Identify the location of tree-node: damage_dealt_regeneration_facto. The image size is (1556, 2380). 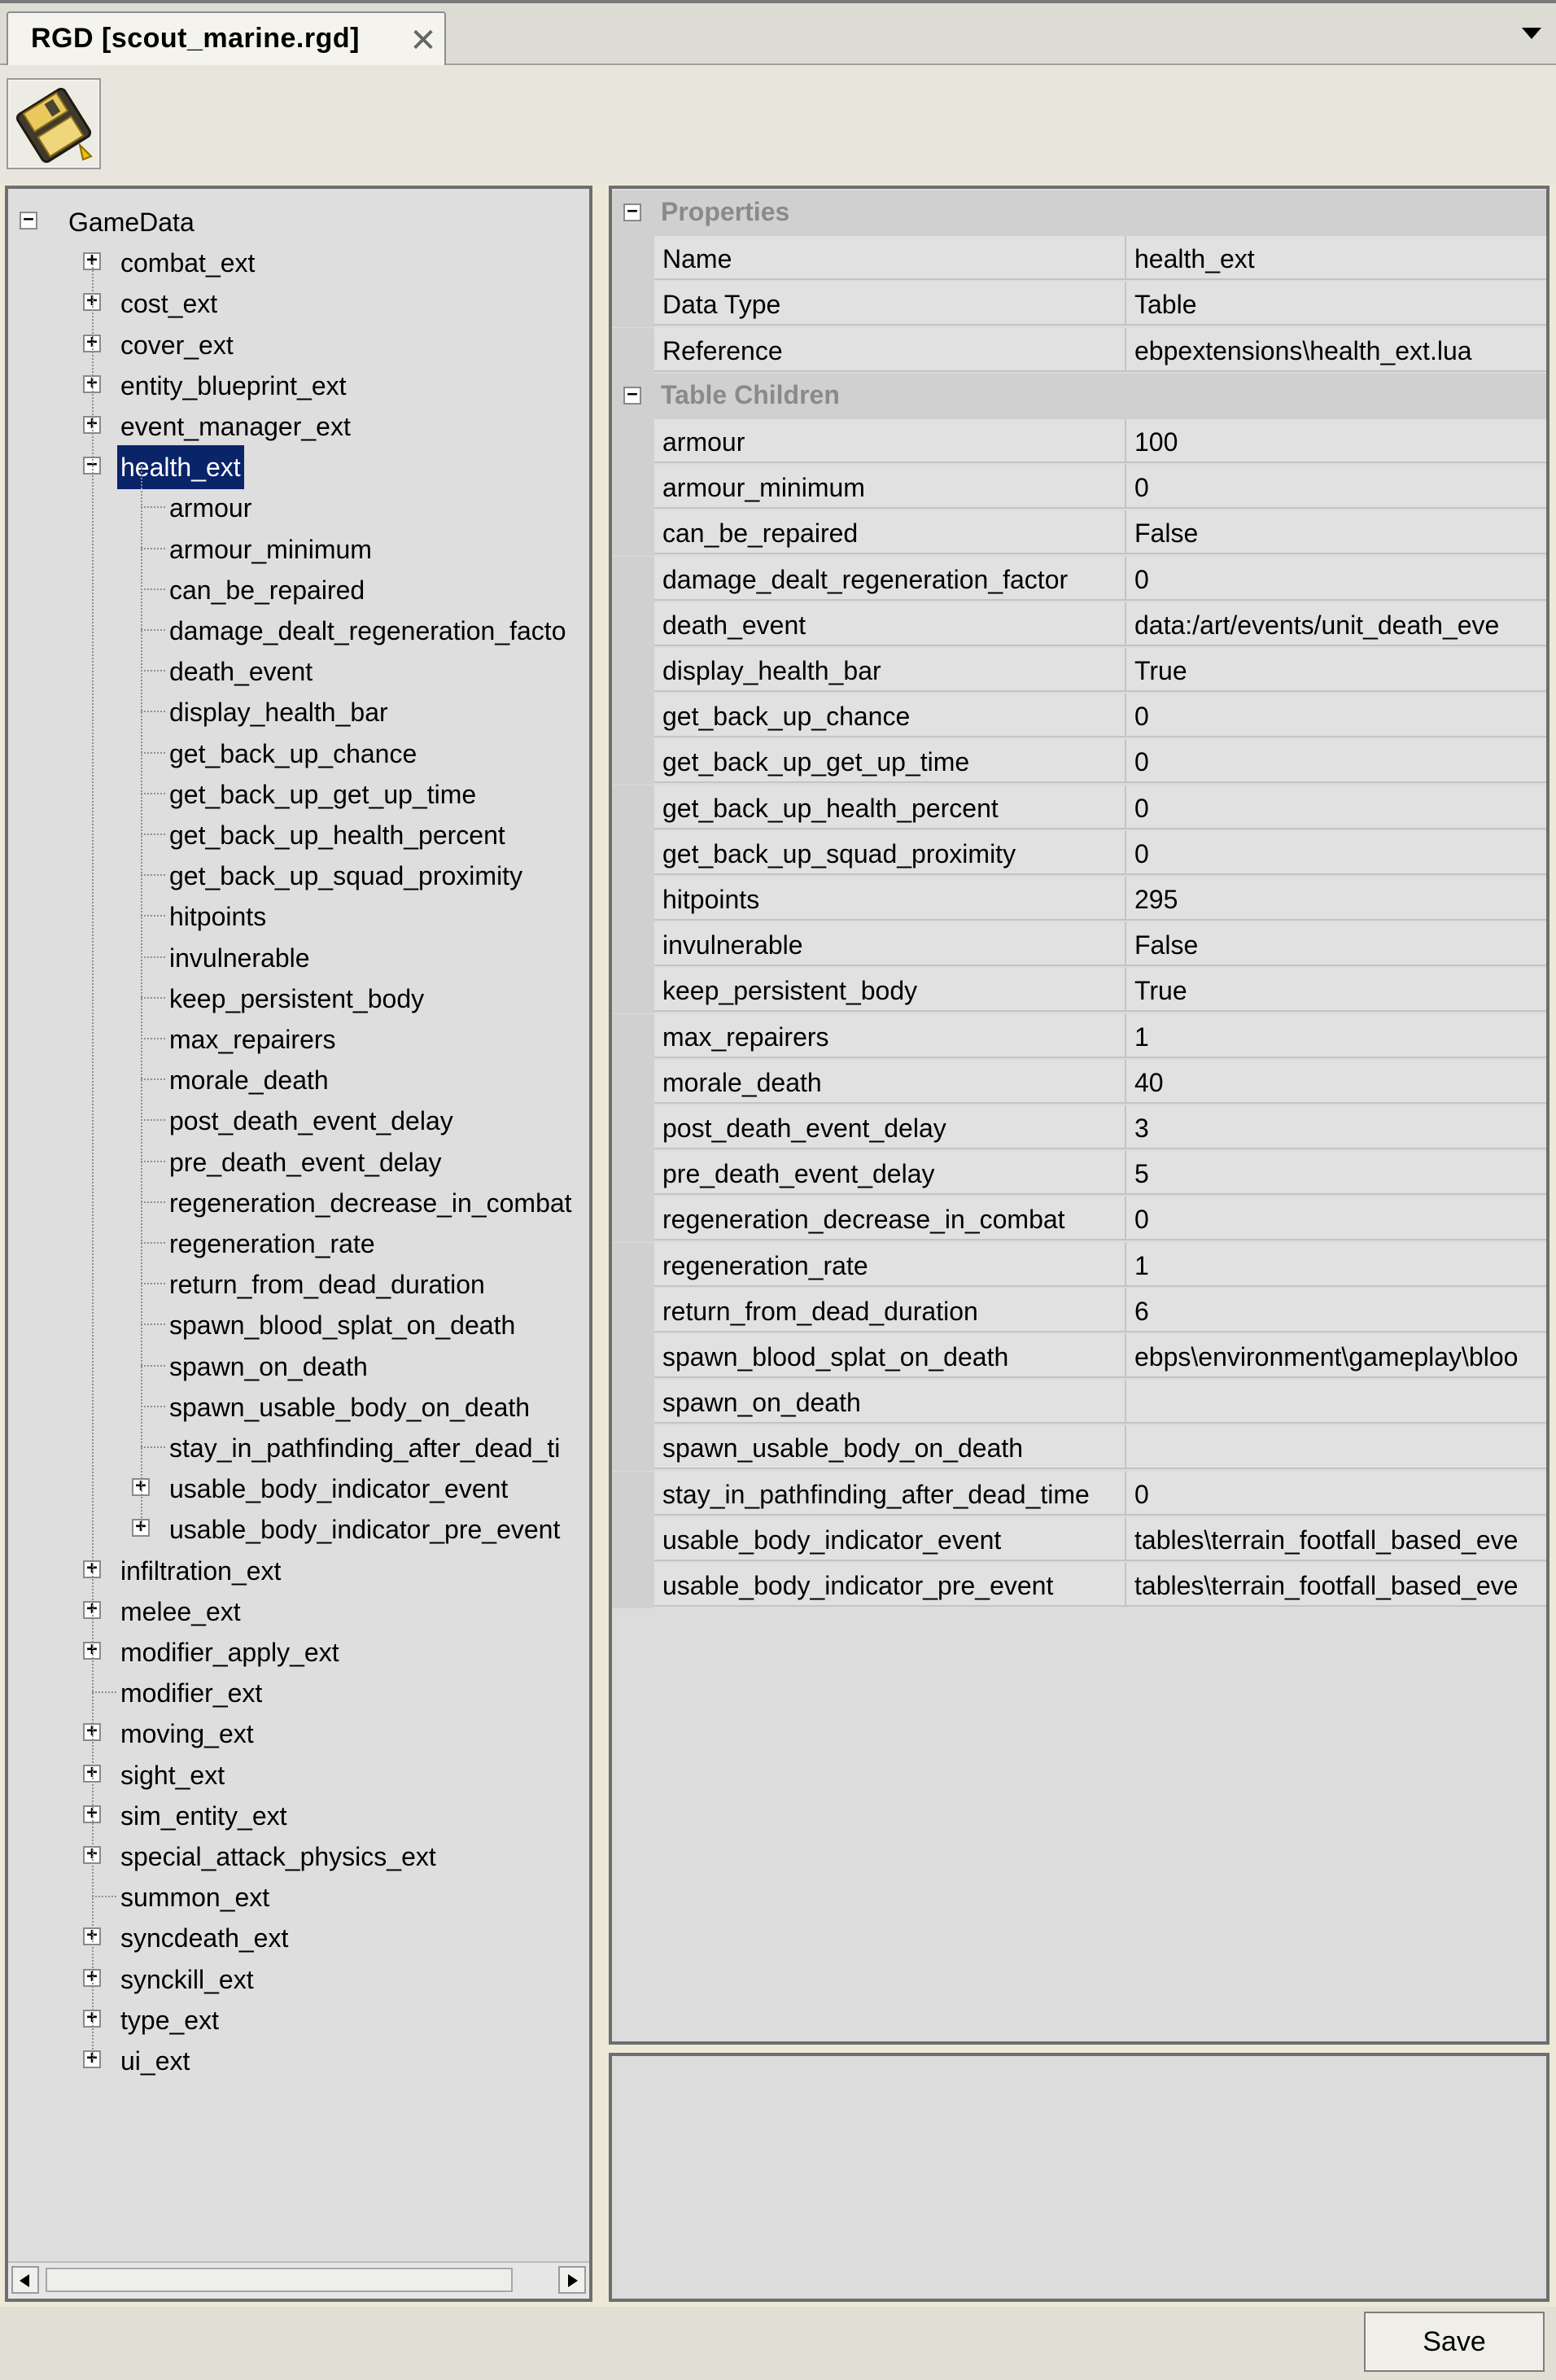
(298, 630).